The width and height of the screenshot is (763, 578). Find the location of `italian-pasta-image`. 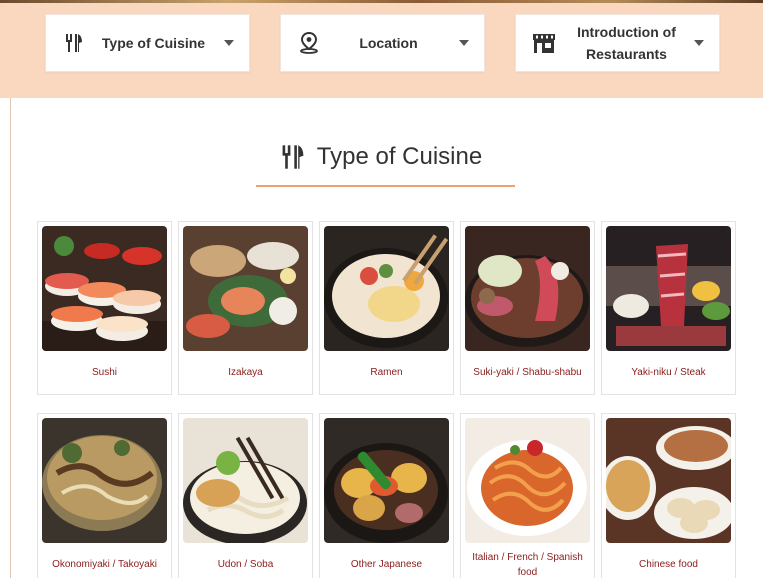

italian-pasta-image is located at coordinates (527, 480).